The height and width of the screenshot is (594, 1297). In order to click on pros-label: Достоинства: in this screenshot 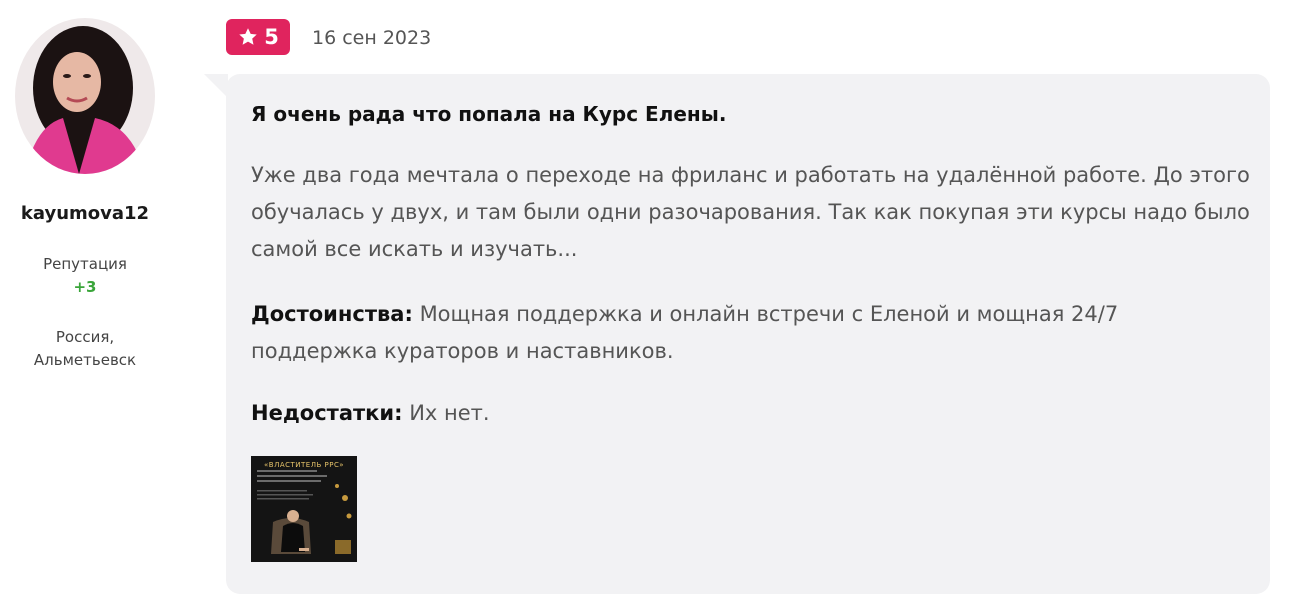, I will do `click(332, 314)`.